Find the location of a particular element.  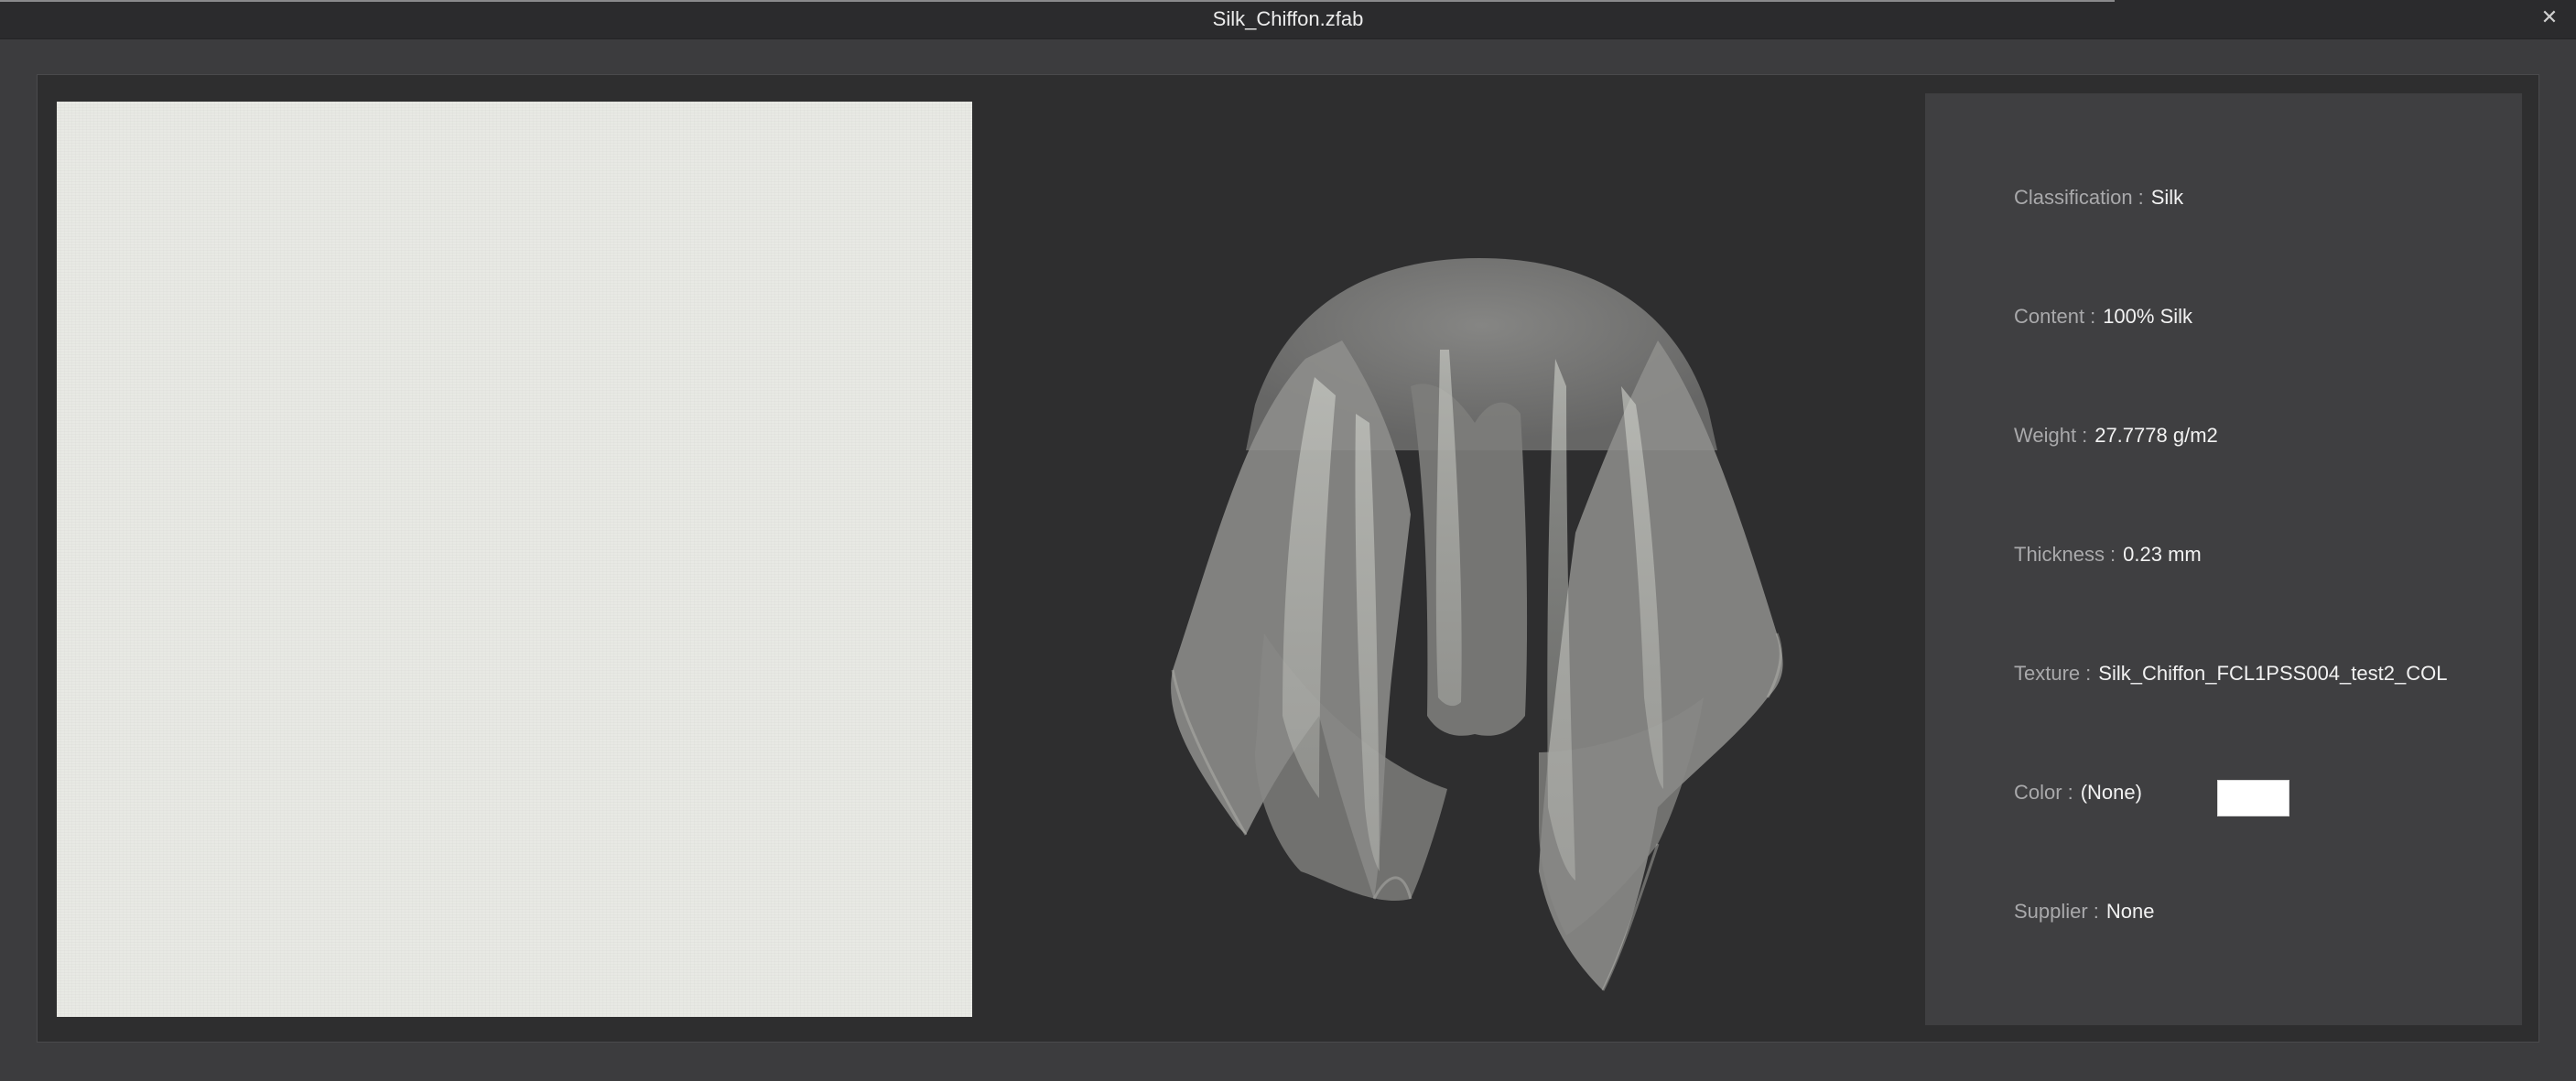

drape-center-right is located at coordinates (1502, 569).